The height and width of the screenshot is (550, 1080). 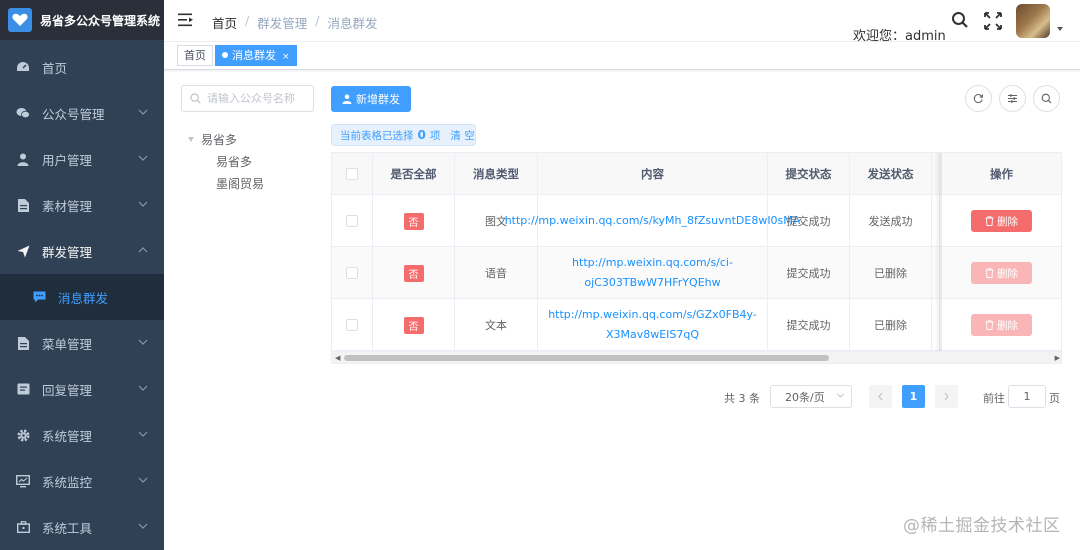 What do you see at coordinates (891, 273) in the screenshot?
I see `send-status-cell: 已删除` at bounding box center [891, 273].